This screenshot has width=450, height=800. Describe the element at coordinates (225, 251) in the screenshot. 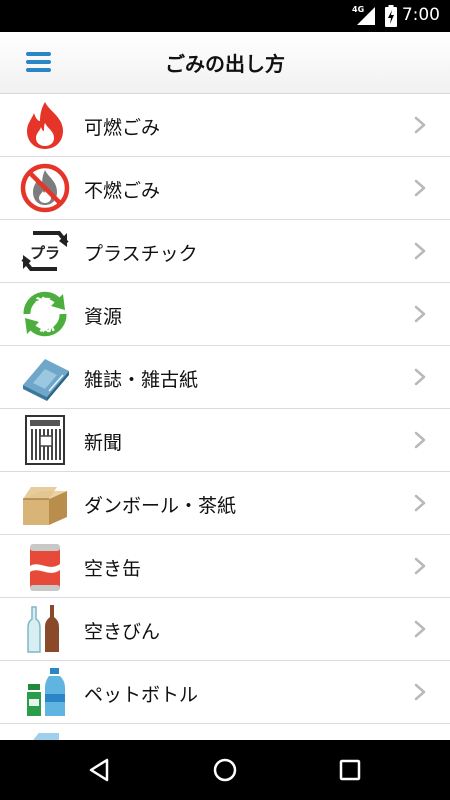

I see `list-item-plastic: プラ プラスチック` at that location.